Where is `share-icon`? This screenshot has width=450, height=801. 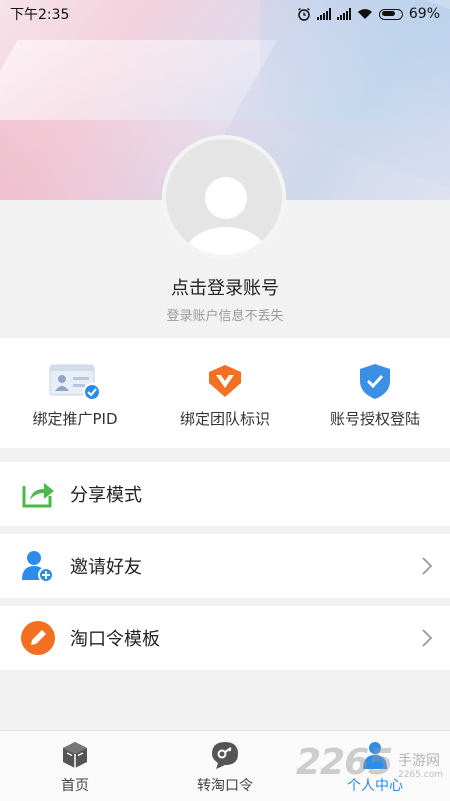 share-icon is located at coordinates (38, 495).